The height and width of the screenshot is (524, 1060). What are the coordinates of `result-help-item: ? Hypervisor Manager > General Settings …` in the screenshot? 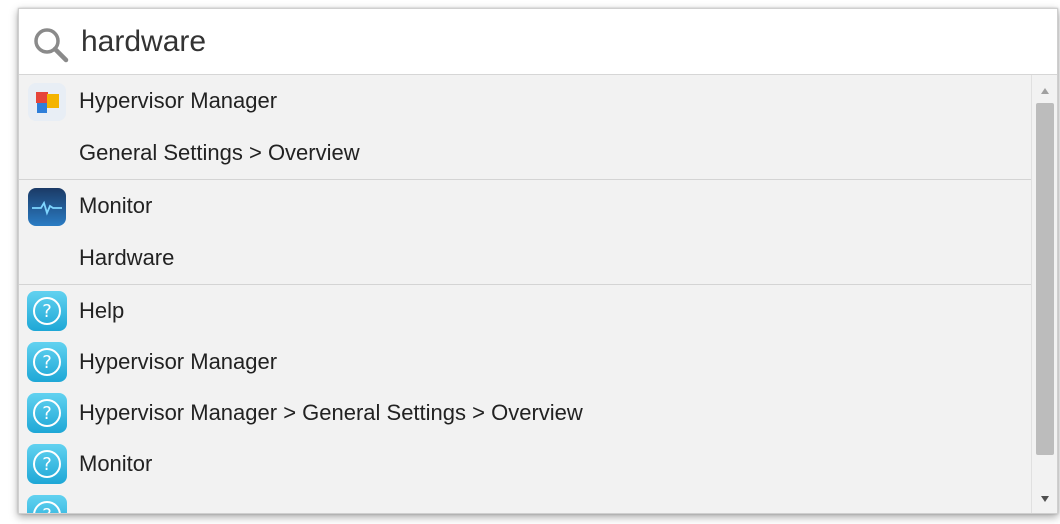 It's located at (525, 412).